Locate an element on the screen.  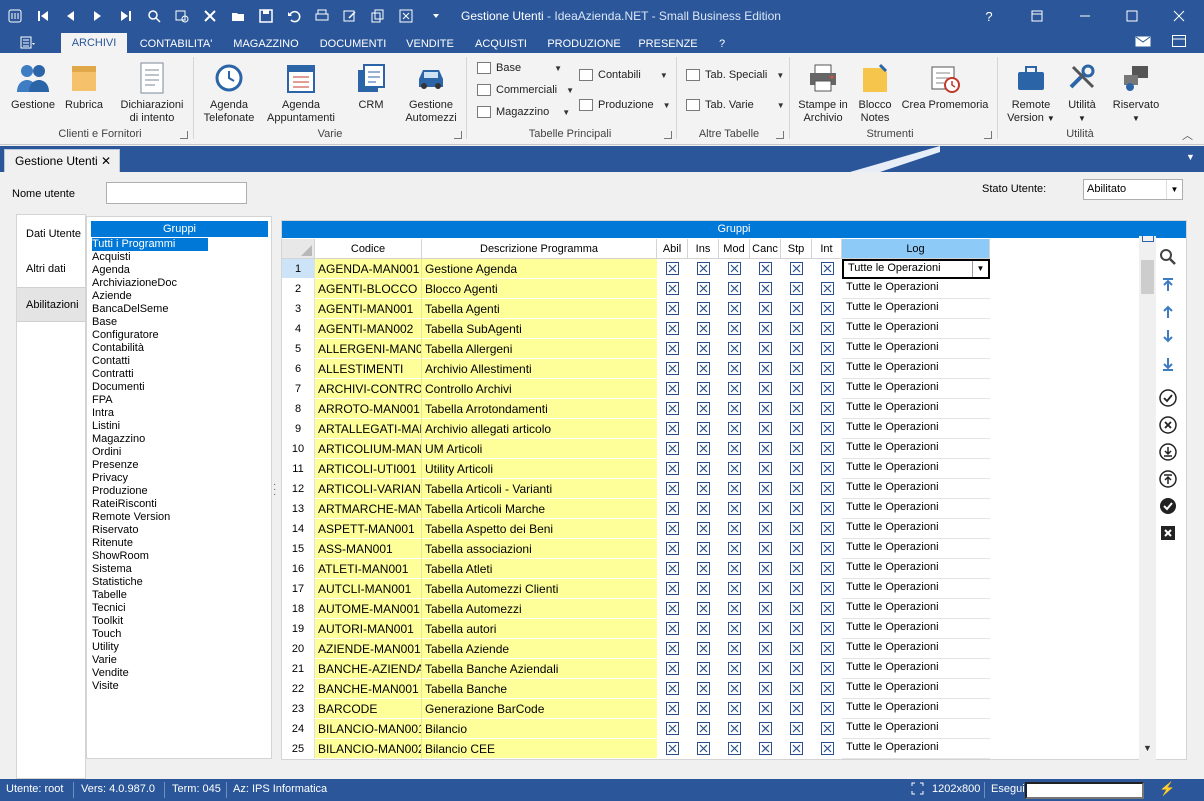
row-number: 9 is located at coordinates (298, 429).